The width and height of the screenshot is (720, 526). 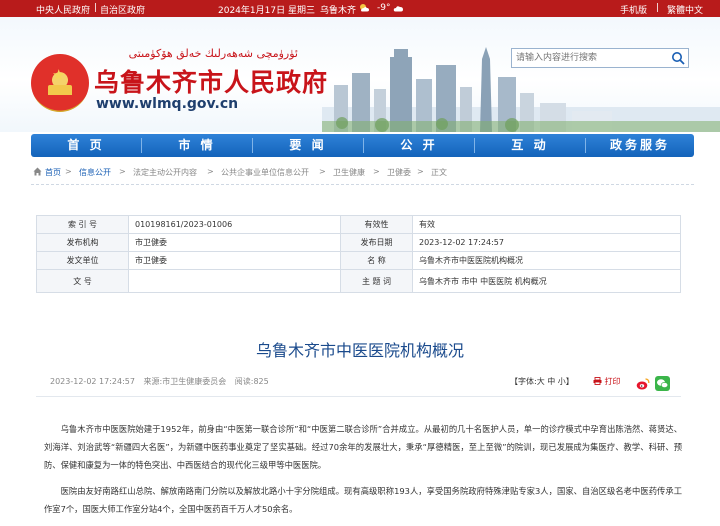 I want to click on table-row: 文 号 主 题 词 乌鲁木齐市 市中 中医医院 机构概况, so click(x=358, y=281).